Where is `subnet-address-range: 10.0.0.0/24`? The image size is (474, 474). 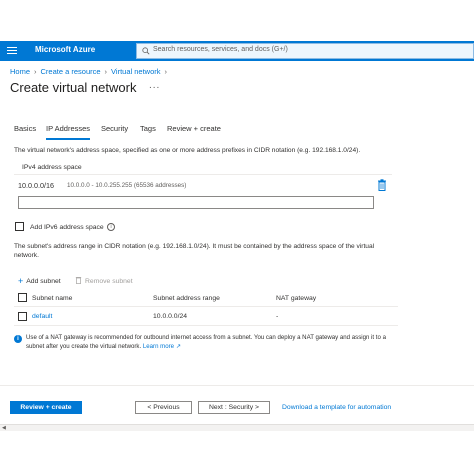 subnet-address-range: 10.0.0.0/24 is located at coordinates (170, 316).